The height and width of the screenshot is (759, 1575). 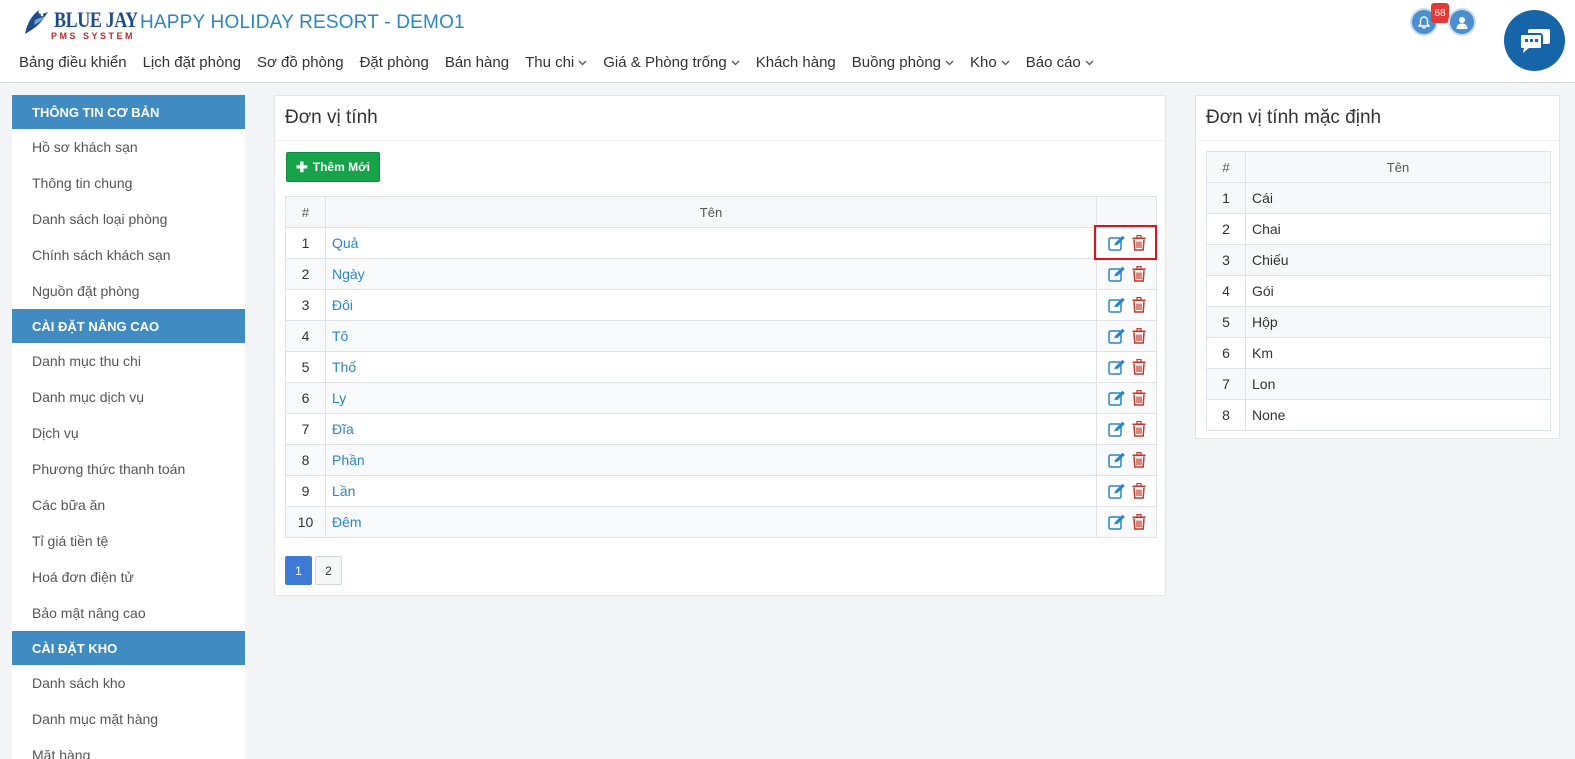 I want to click on sidebar-item: Danh mục thu chi, so click(x=128, y=361).